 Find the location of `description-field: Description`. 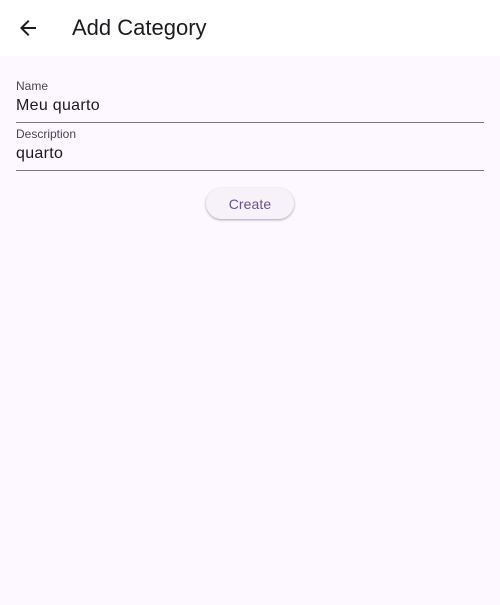

description-field: Description is located at coordinates (250, 148).